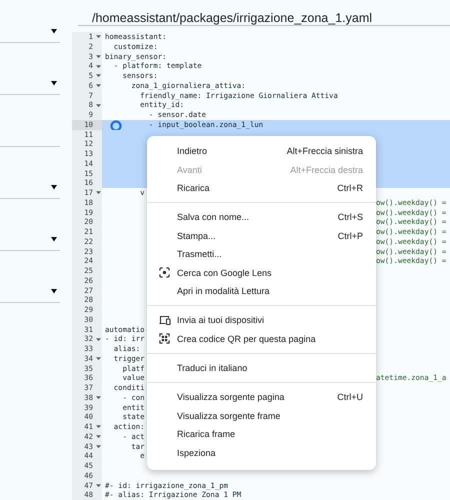 The width and height of the screenshot is (450, 500). I want to click on shortcut-text: Alt+Freccia destra, so click(326, 169).